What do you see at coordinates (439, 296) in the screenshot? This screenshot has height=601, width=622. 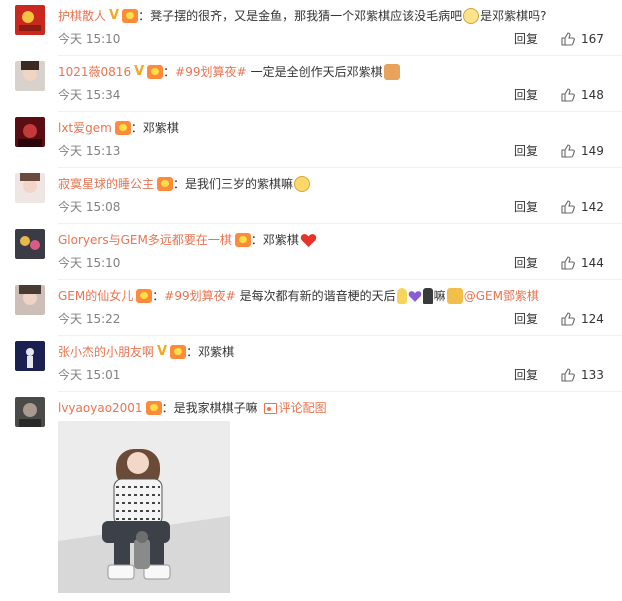 I see `comment-text-suffix: 嘛` at bounding box center [439, 296].